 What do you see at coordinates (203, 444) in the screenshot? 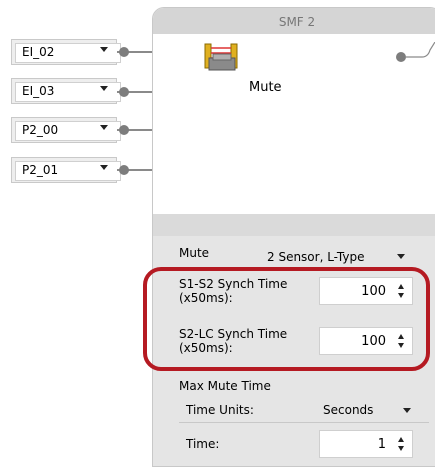
I see `time-label: Time:` at bounding box center [203, 444].